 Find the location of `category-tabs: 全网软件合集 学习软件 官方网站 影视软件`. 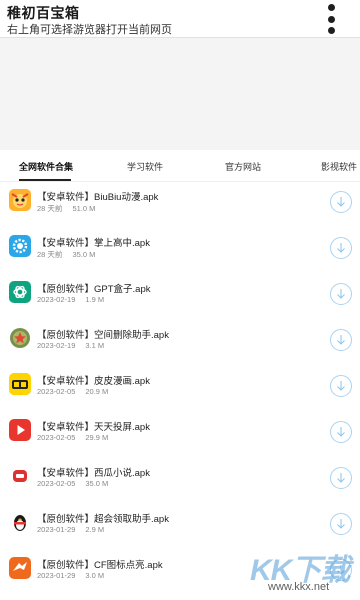

category-tabs: 全网软件合集 学习软件 官方网站 影视软件 is located at coordinates (180, 166).